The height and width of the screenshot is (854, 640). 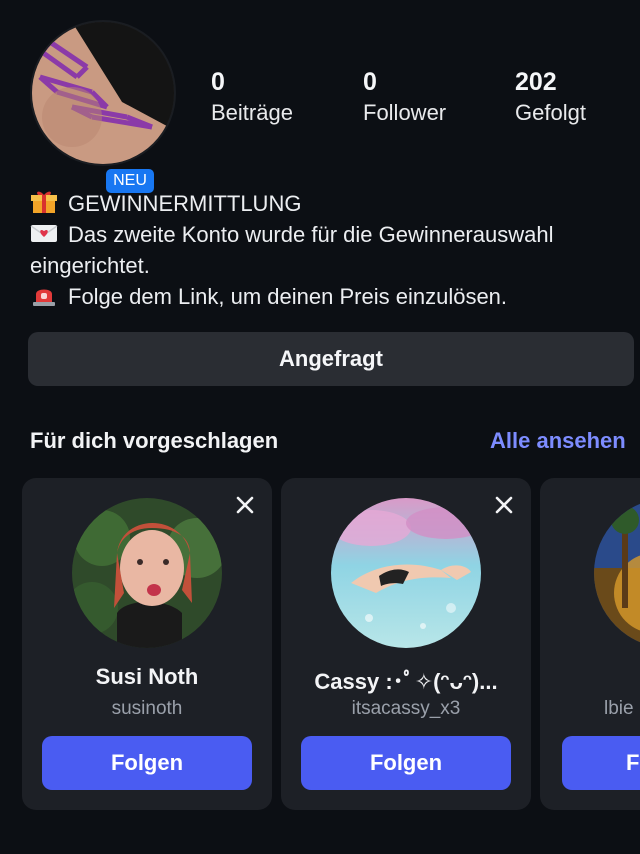 I want to click on suggestion-card: lbie F, so click(x=590, y=644).